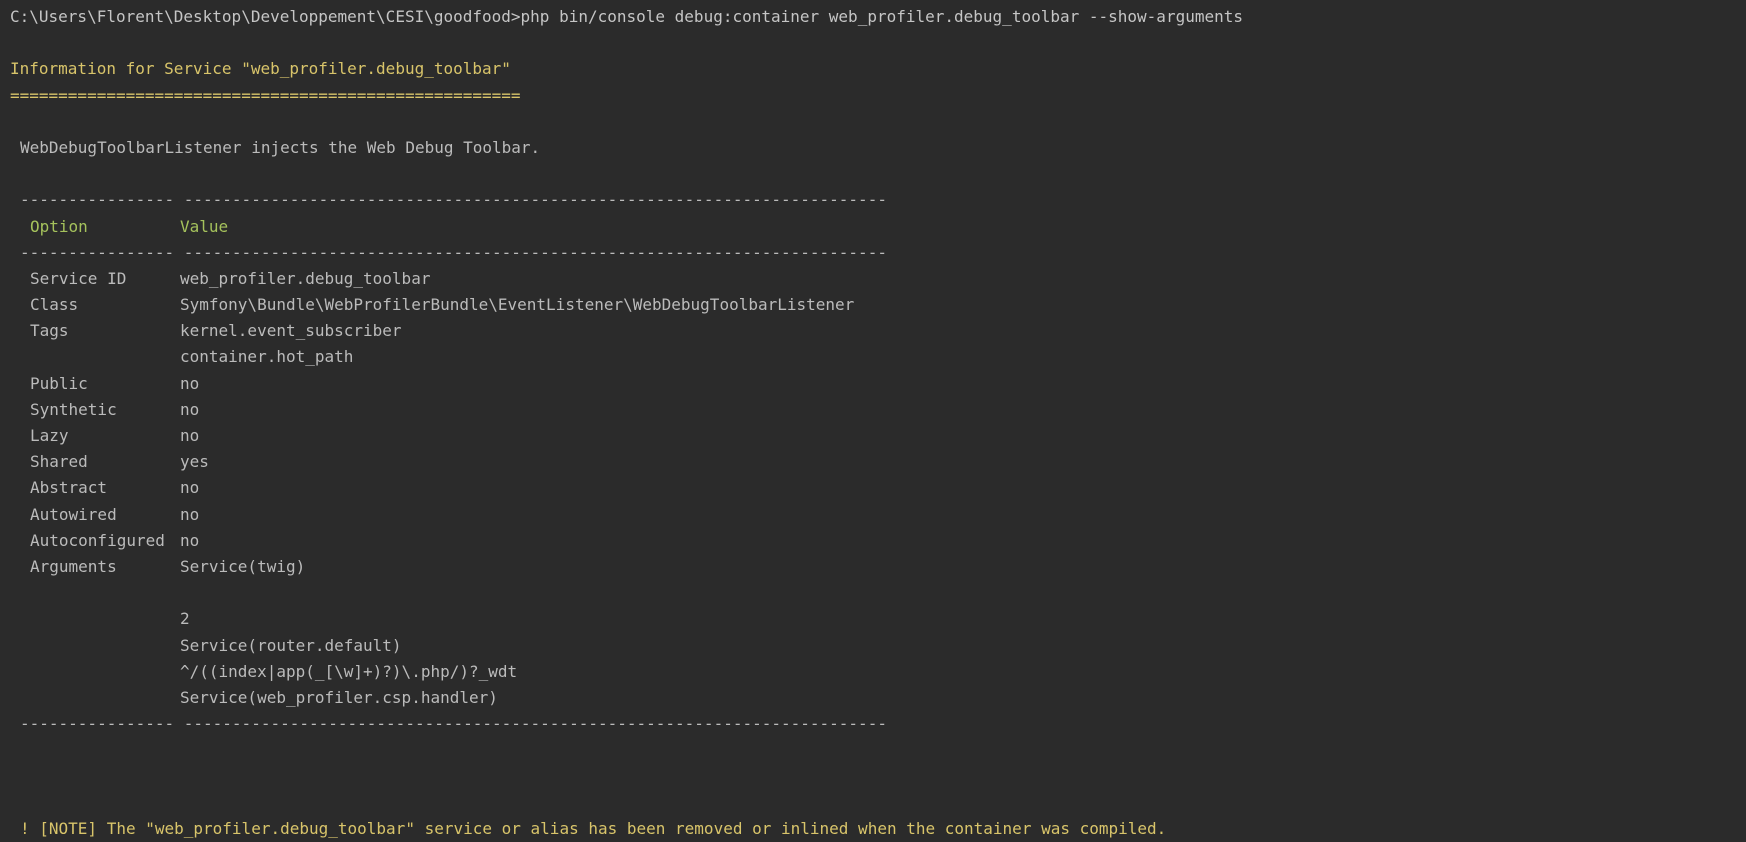 The height and width of the screenshot is (842, 1746). What do you see at coordinates (54, 305) in the screenshot?
I see `table-row-option: Class` at bounding box center [54, 305].